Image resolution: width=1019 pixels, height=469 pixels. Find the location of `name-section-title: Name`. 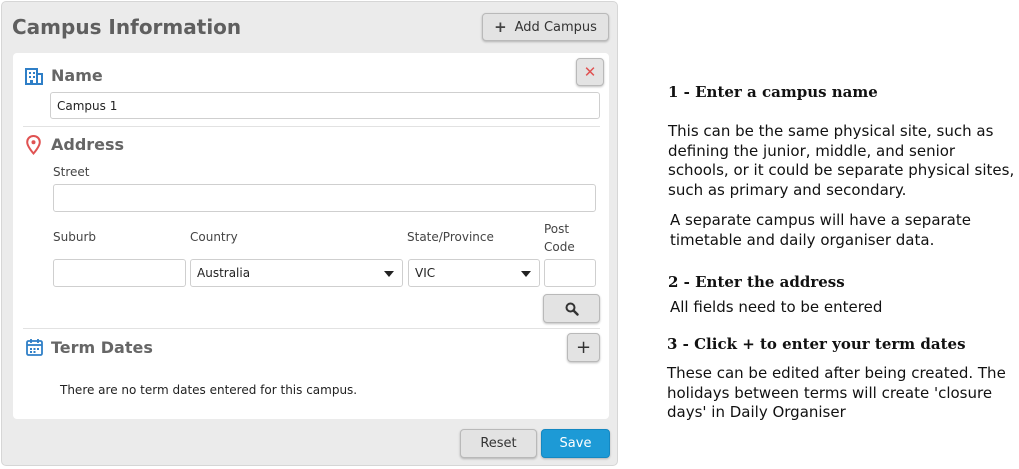

name-section-title: Name is located at coordinates (77, 75).